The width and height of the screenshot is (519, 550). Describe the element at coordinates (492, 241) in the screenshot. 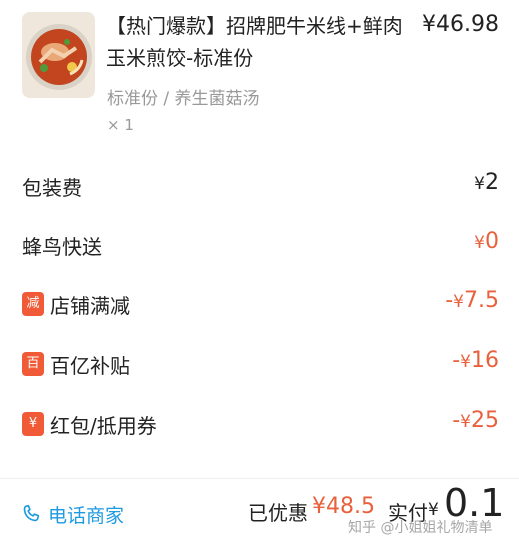

I see `fee-amount: 0` at that location.